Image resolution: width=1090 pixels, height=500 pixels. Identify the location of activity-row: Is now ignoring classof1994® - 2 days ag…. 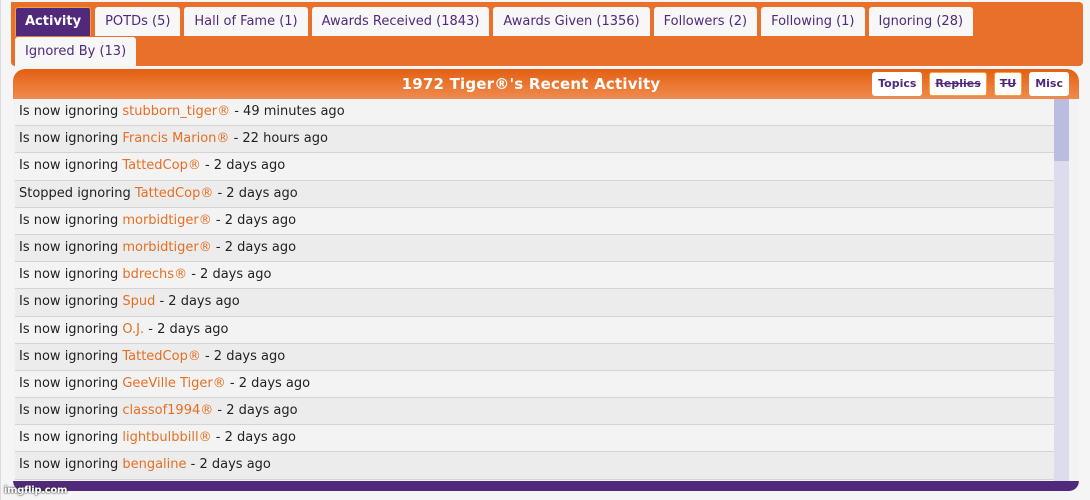
(537, 412).